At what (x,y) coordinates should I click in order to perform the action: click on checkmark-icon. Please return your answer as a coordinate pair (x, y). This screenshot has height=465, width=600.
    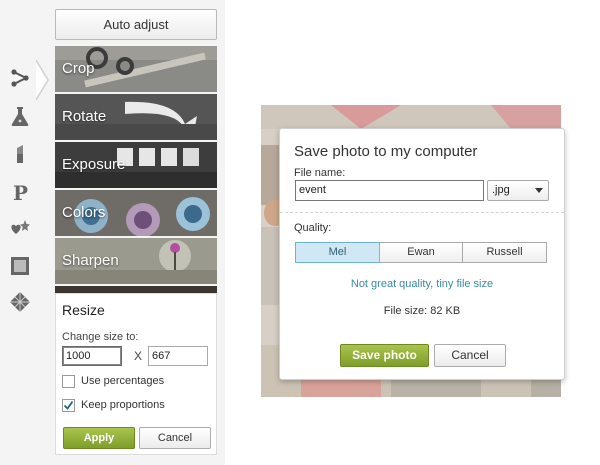
    Looking at the image, I should click on (68, 405).